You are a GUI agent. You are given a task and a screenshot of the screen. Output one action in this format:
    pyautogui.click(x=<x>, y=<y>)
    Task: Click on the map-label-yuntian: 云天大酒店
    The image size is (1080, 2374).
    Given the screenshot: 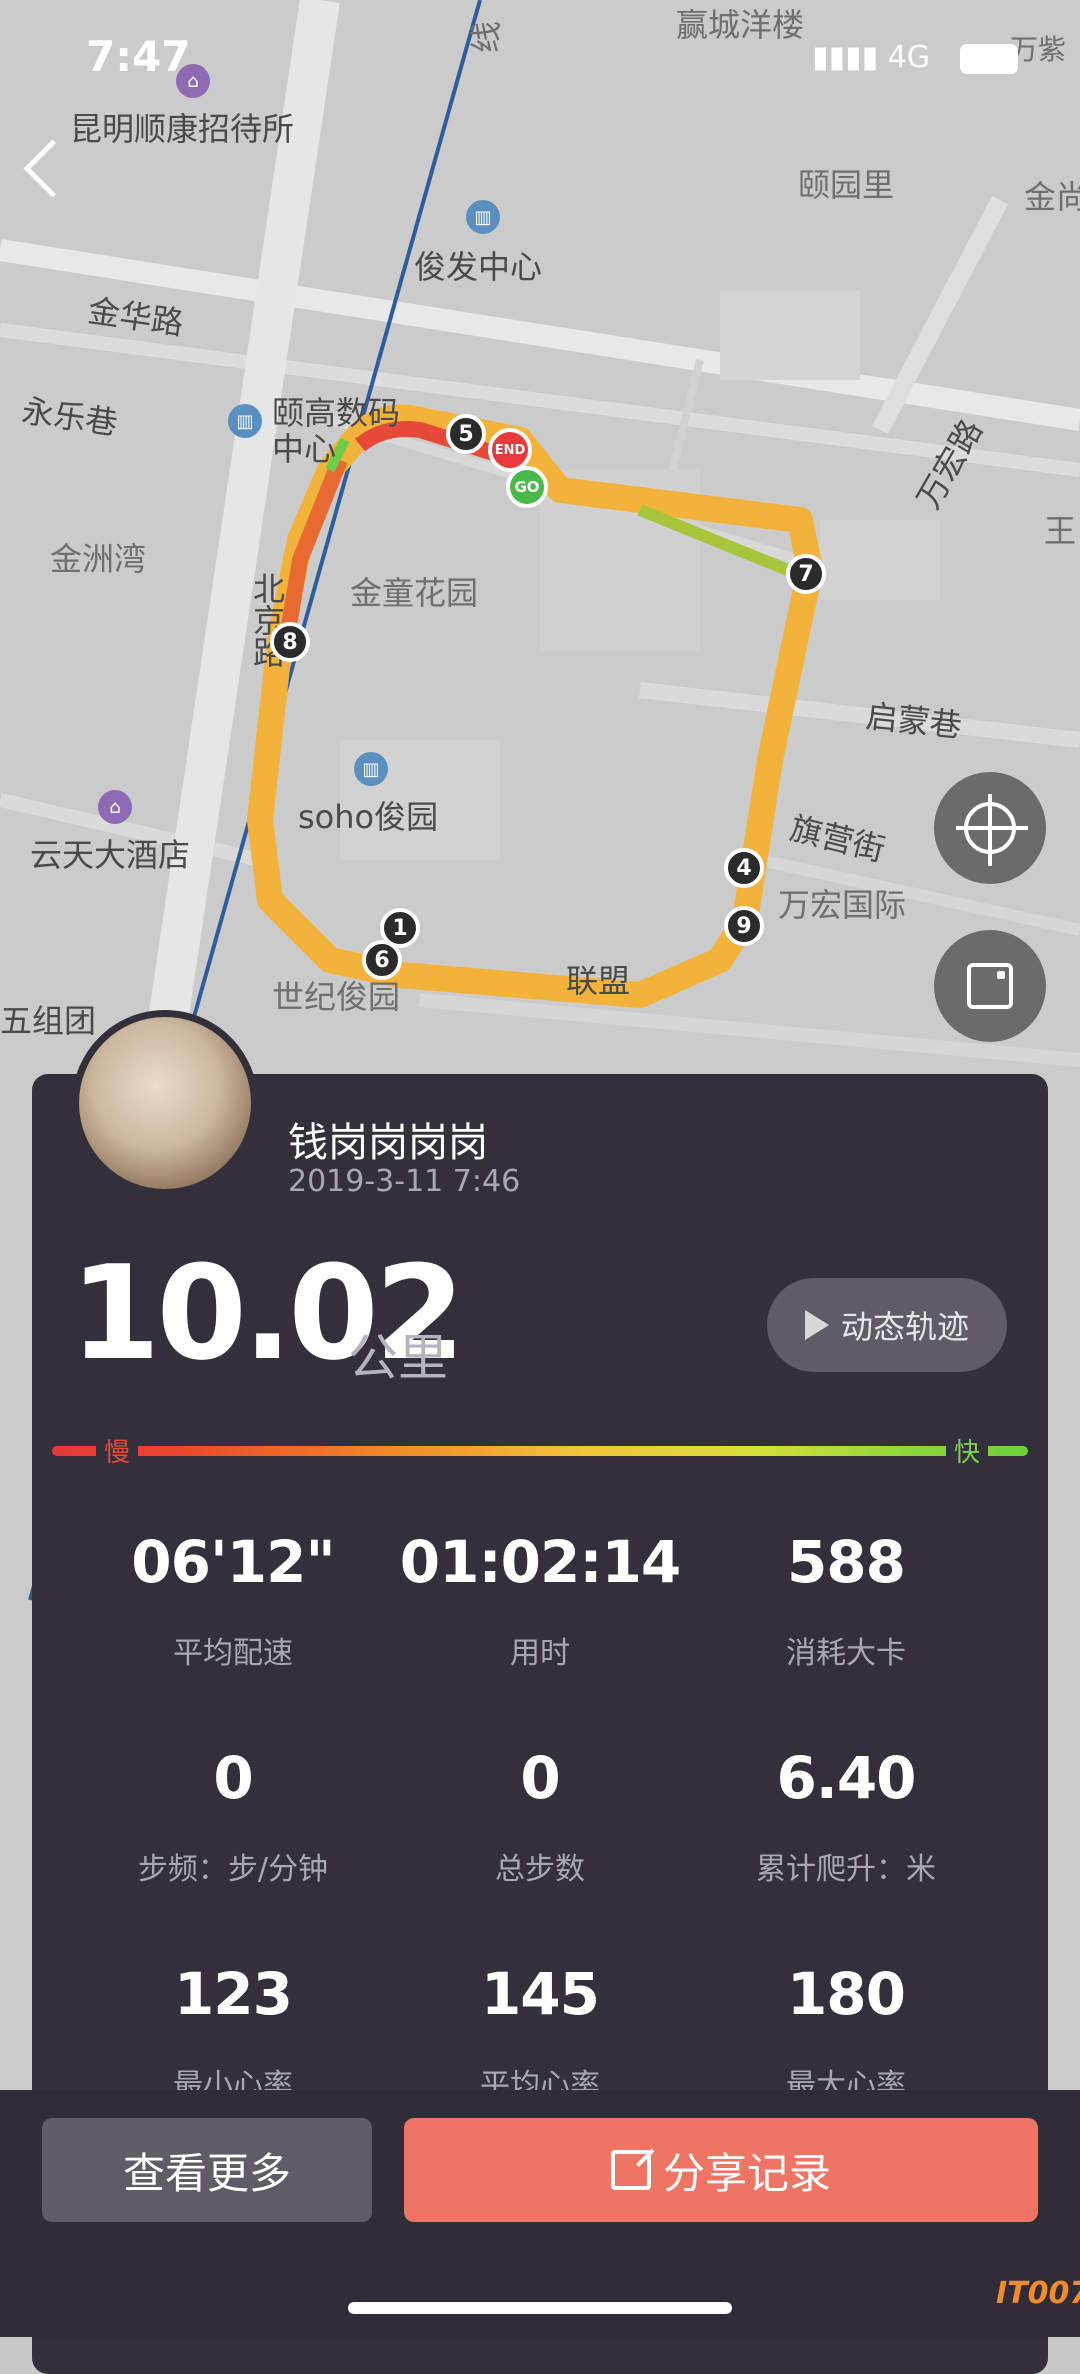 What is the action you would take?
    pyautogui.click(x=110, y=855)
    